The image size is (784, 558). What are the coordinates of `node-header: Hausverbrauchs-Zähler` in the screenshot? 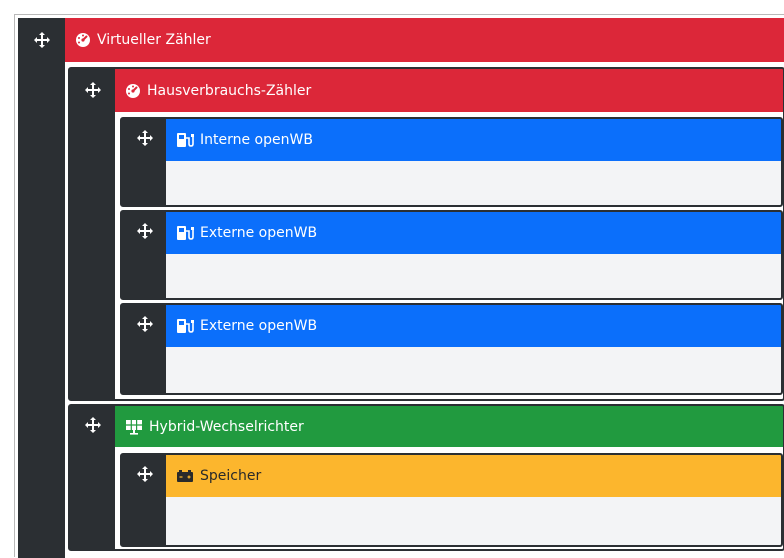 It's located at (449, 90).